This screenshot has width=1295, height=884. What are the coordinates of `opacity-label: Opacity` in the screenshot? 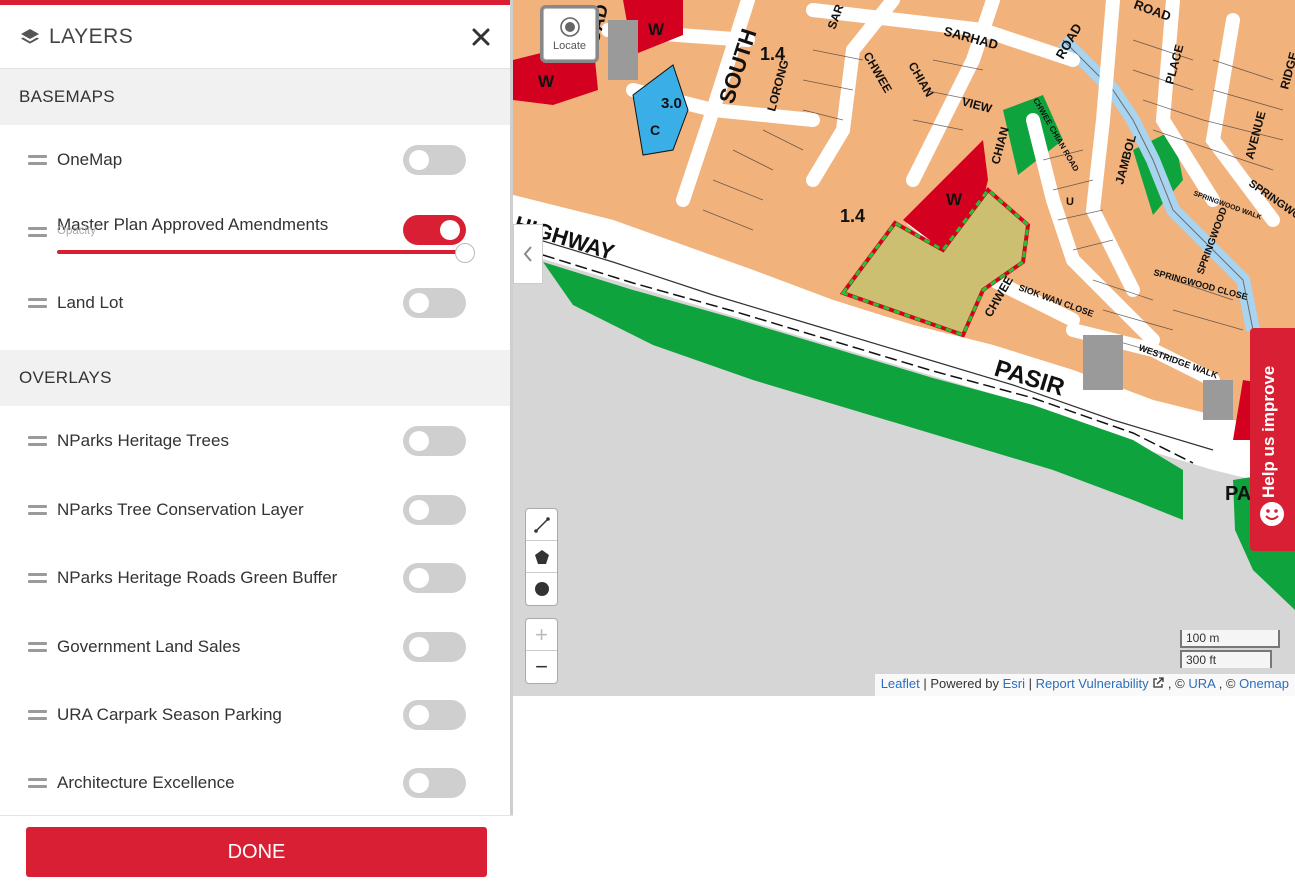 It's located at (76, 231).